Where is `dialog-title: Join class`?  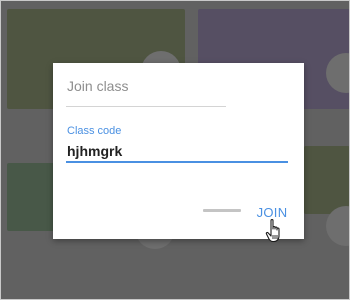
dialog-title: Join class is located at coordinates (98, 86).